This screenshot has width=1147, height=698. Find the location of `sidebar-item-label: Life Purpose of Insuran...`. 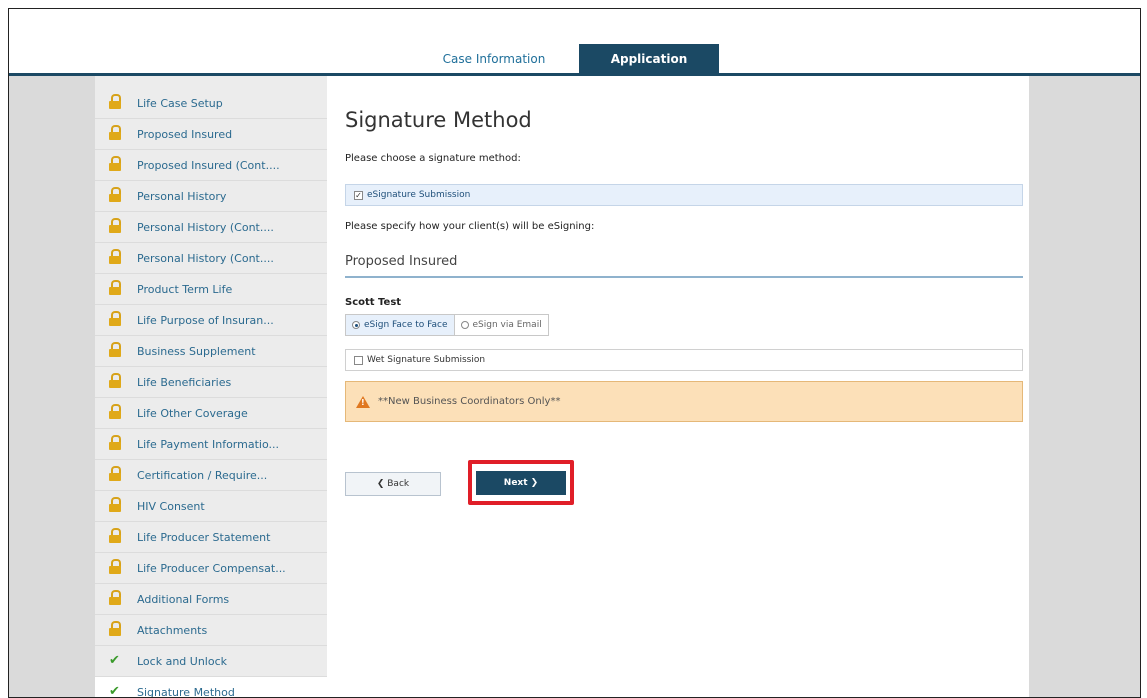

sidebar-item-label: Life Purpose of Insuran... is located at coordinates (205, 320).